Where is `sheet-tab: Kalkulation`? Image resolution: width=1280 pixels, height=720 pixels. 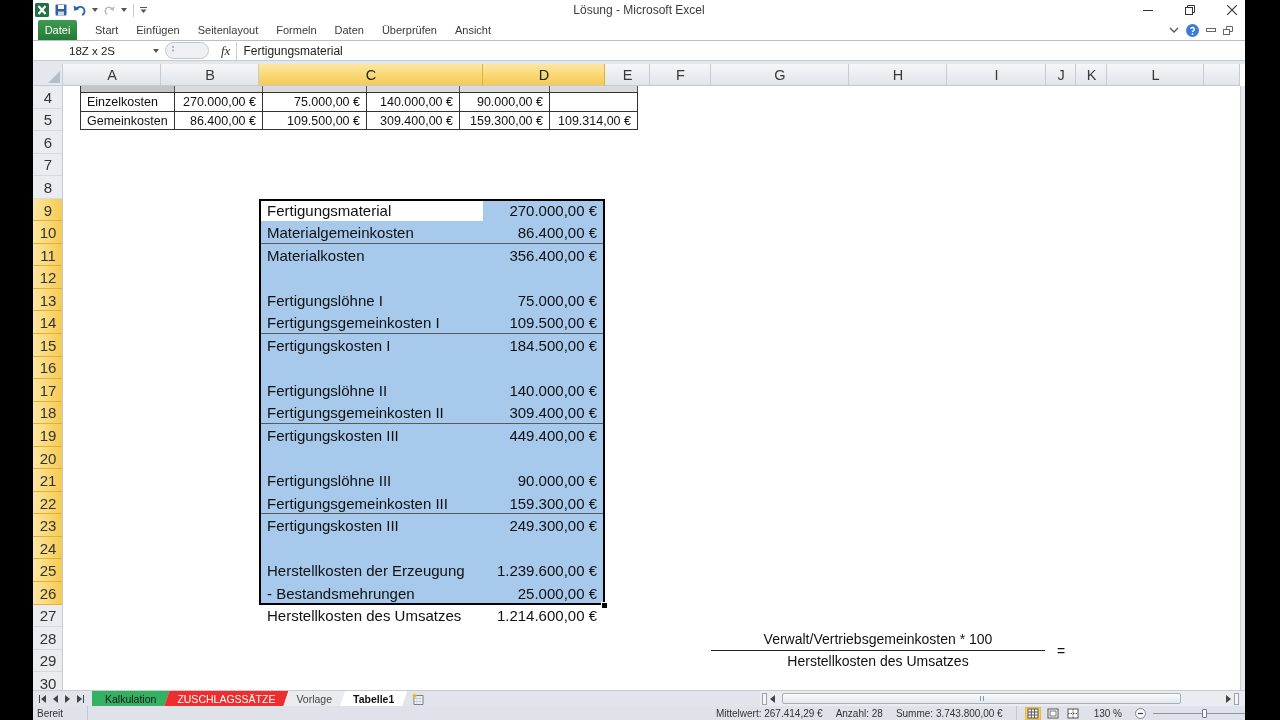
sheet-tab: Kalkulation is located at coordinates (131, 698).